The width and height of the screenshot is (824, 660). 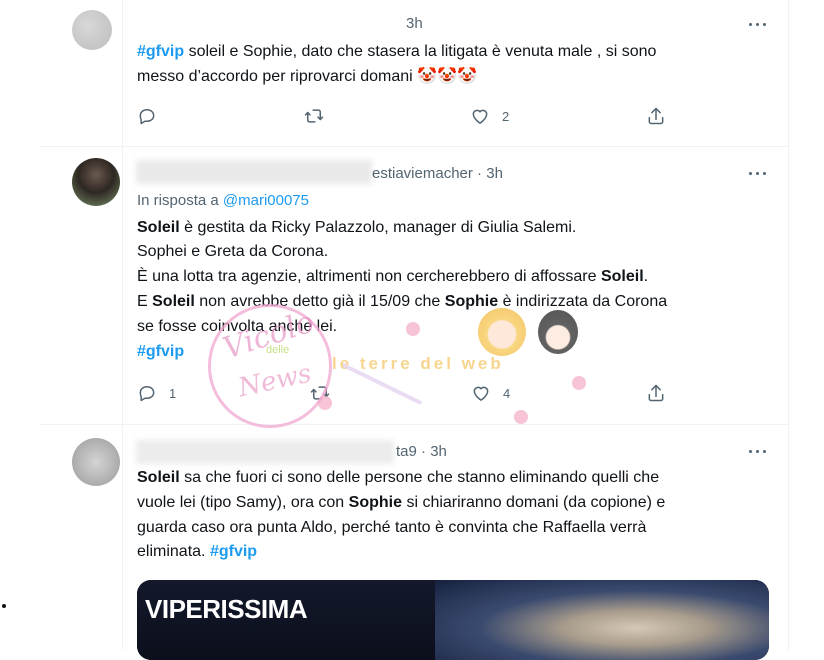 I want to click on tweet-text-line: eliminata. #gfvip, so click(x=197, y=552).